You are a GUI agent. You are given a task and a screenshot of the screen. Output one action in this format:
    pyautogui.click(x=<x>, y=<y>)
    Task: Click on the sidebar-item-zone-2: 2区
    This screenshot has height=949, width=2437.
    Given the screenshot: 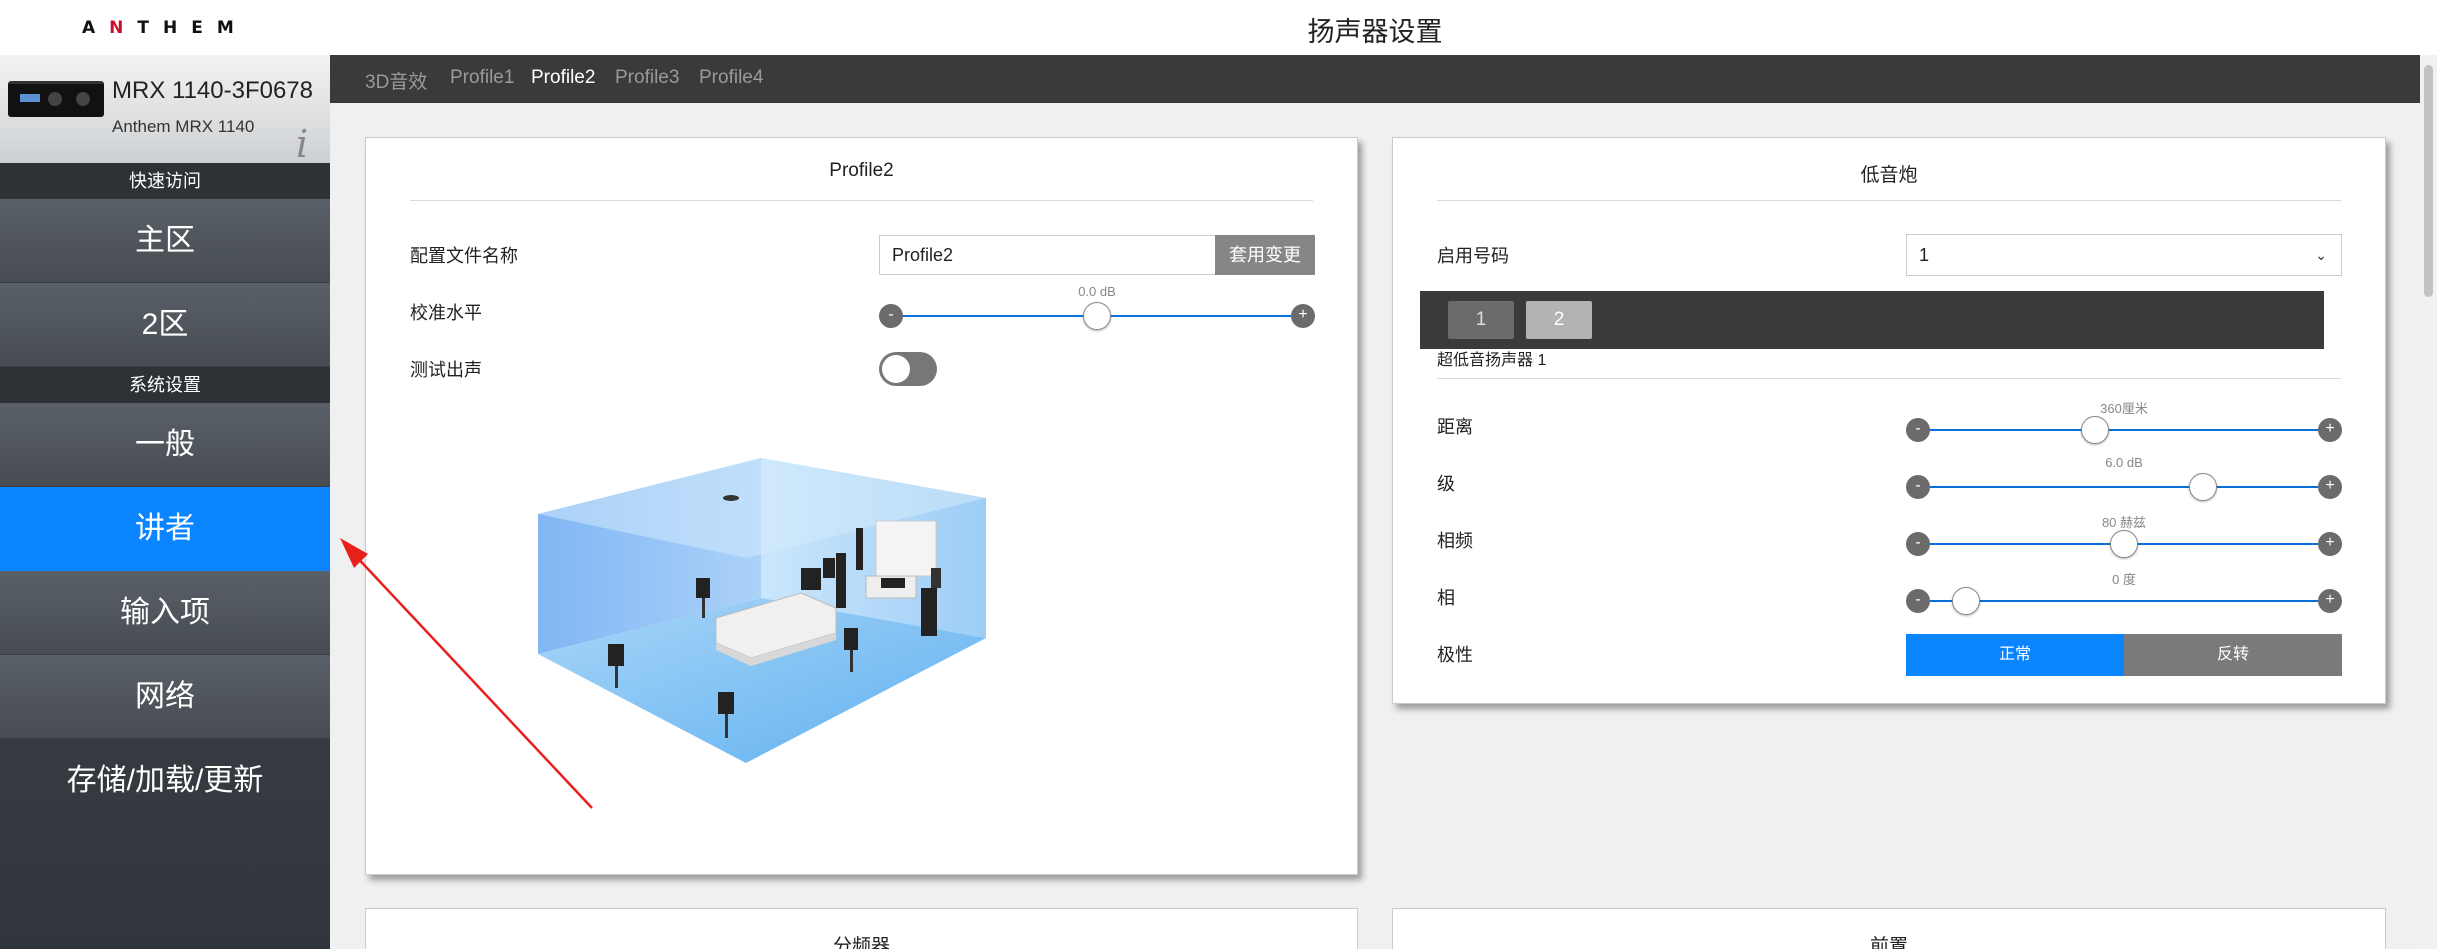 What is the action you would take?
    pyautogui.click(x=165, y=325)
    